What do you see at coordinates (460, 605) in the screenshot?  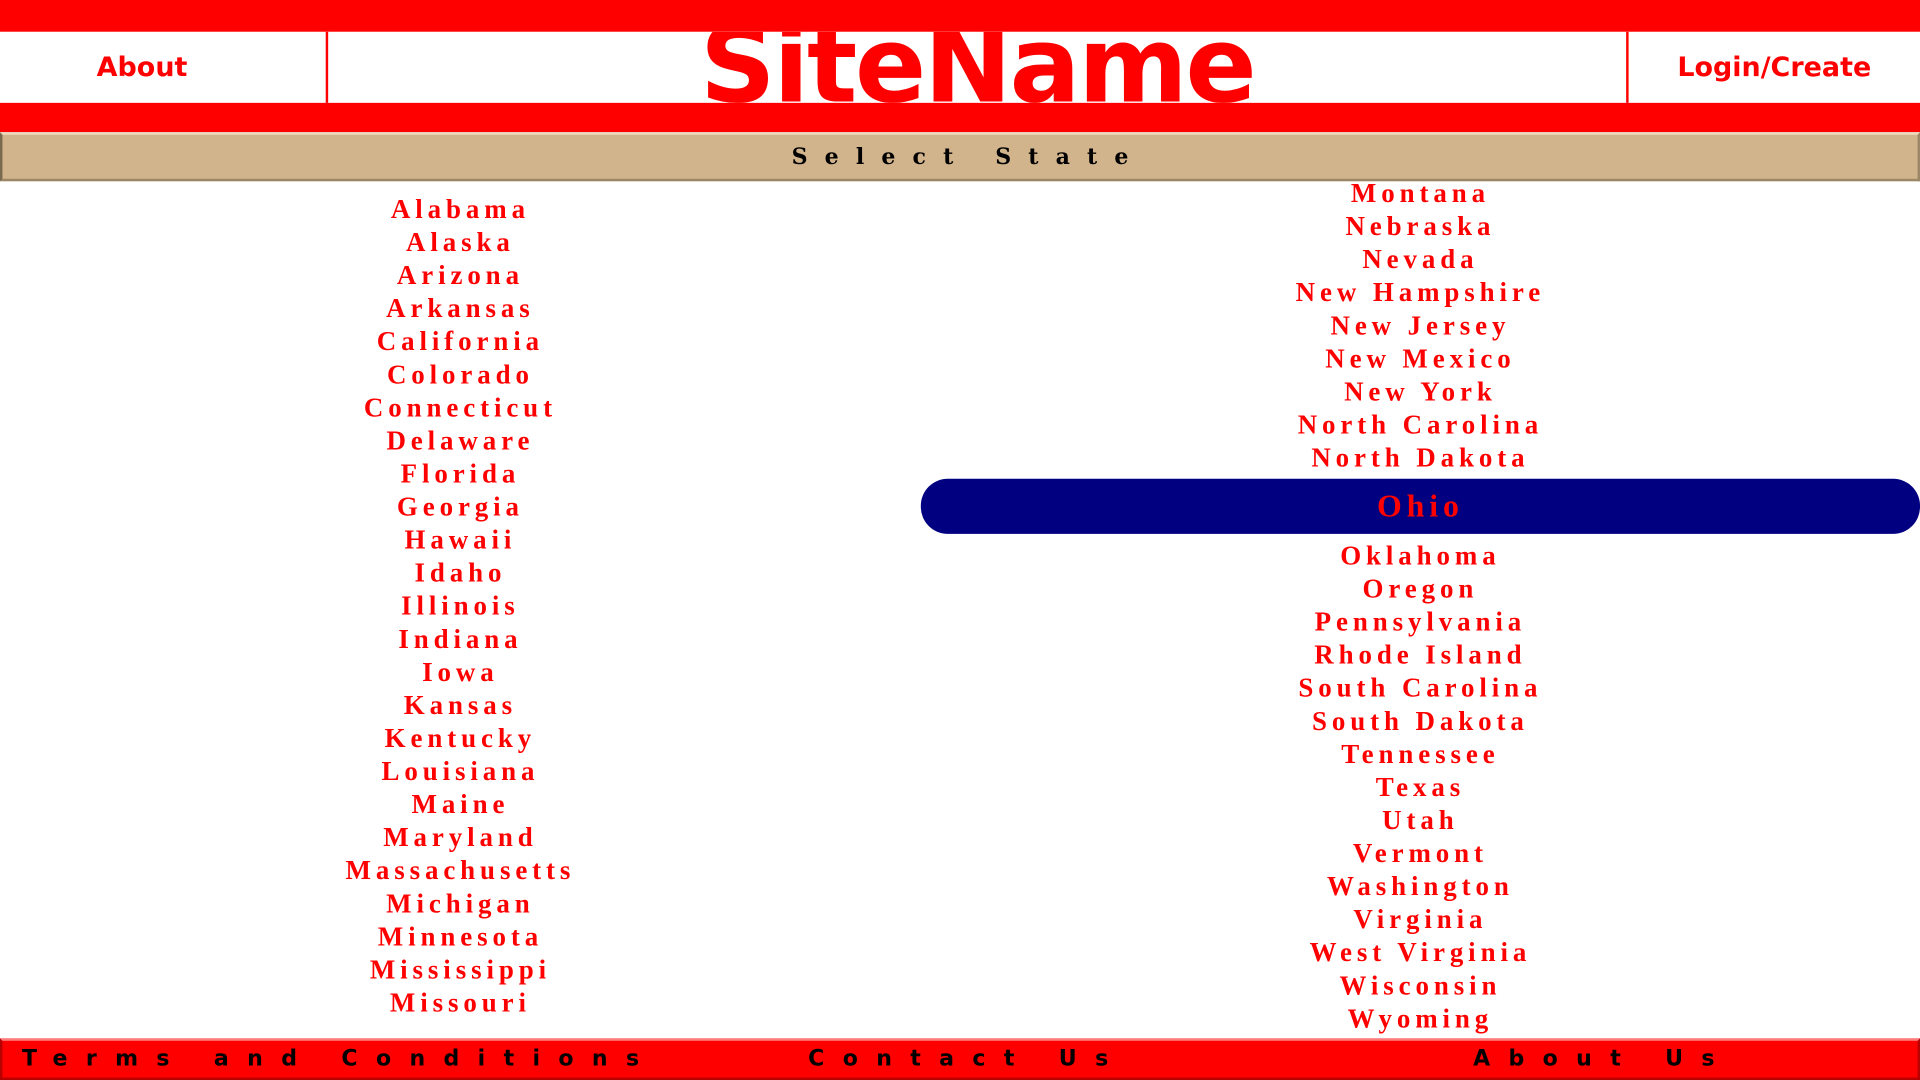 I see `state-link: Illinois` at bounding box center [460, 605].